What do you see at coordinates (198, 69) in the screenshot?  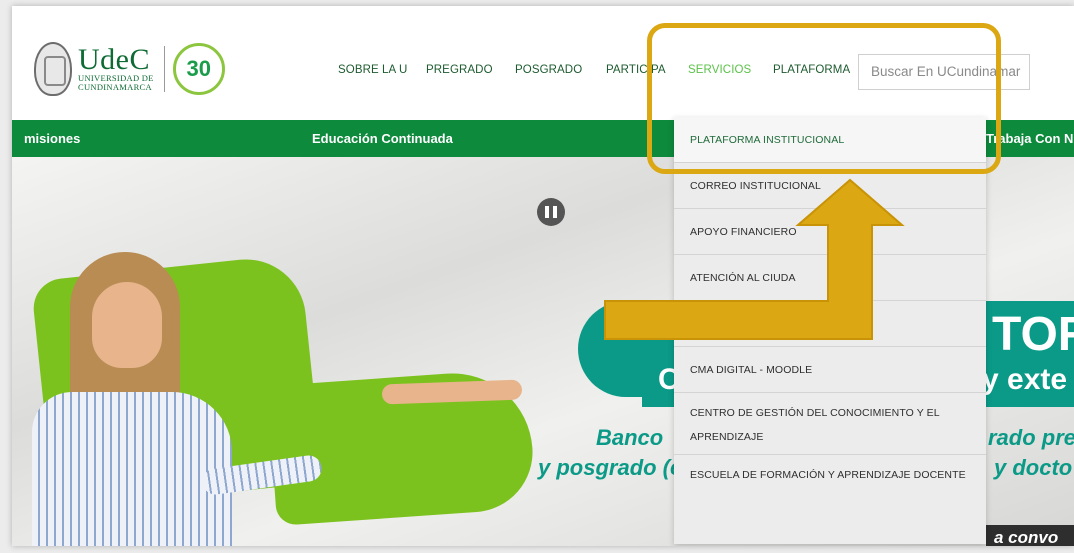 I see `anniversary-badge: 30` at bounding box center [198, 69].